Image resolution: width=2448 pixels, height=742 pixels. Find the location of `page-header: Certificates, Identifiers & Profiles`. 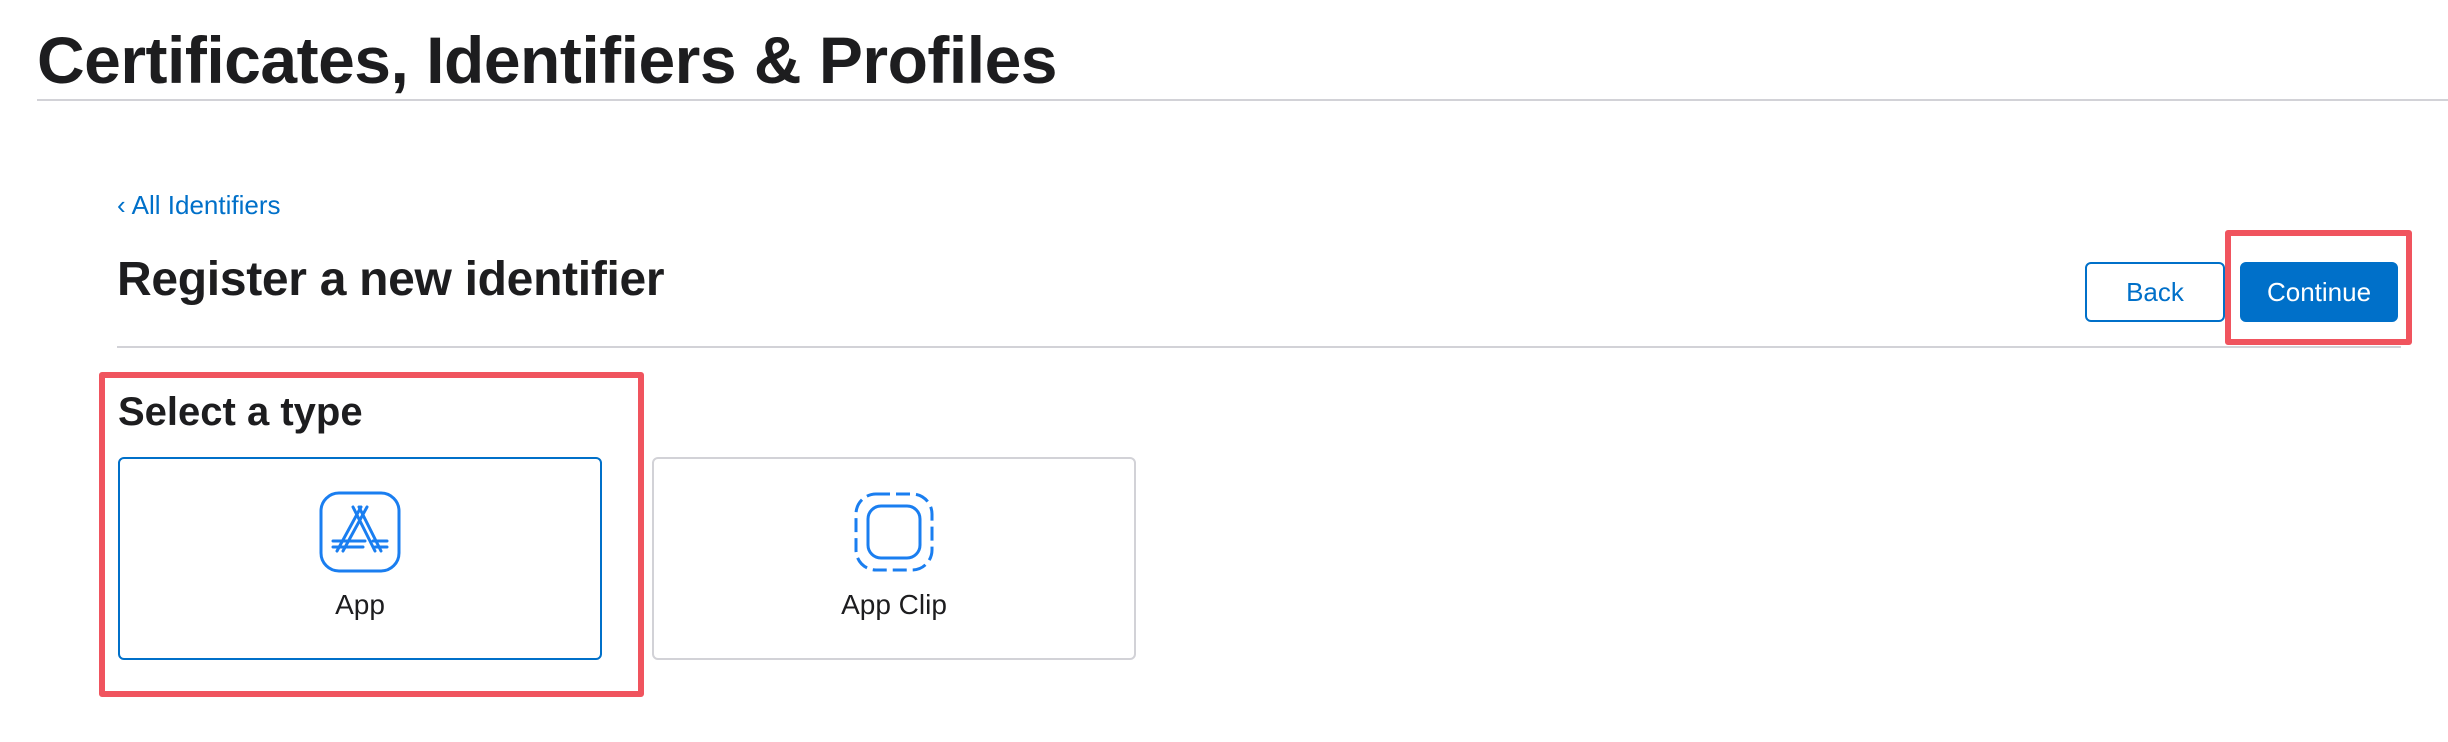

page-header: Certificates, Identifiers & Profiles is located at coordinates (1242, 59).